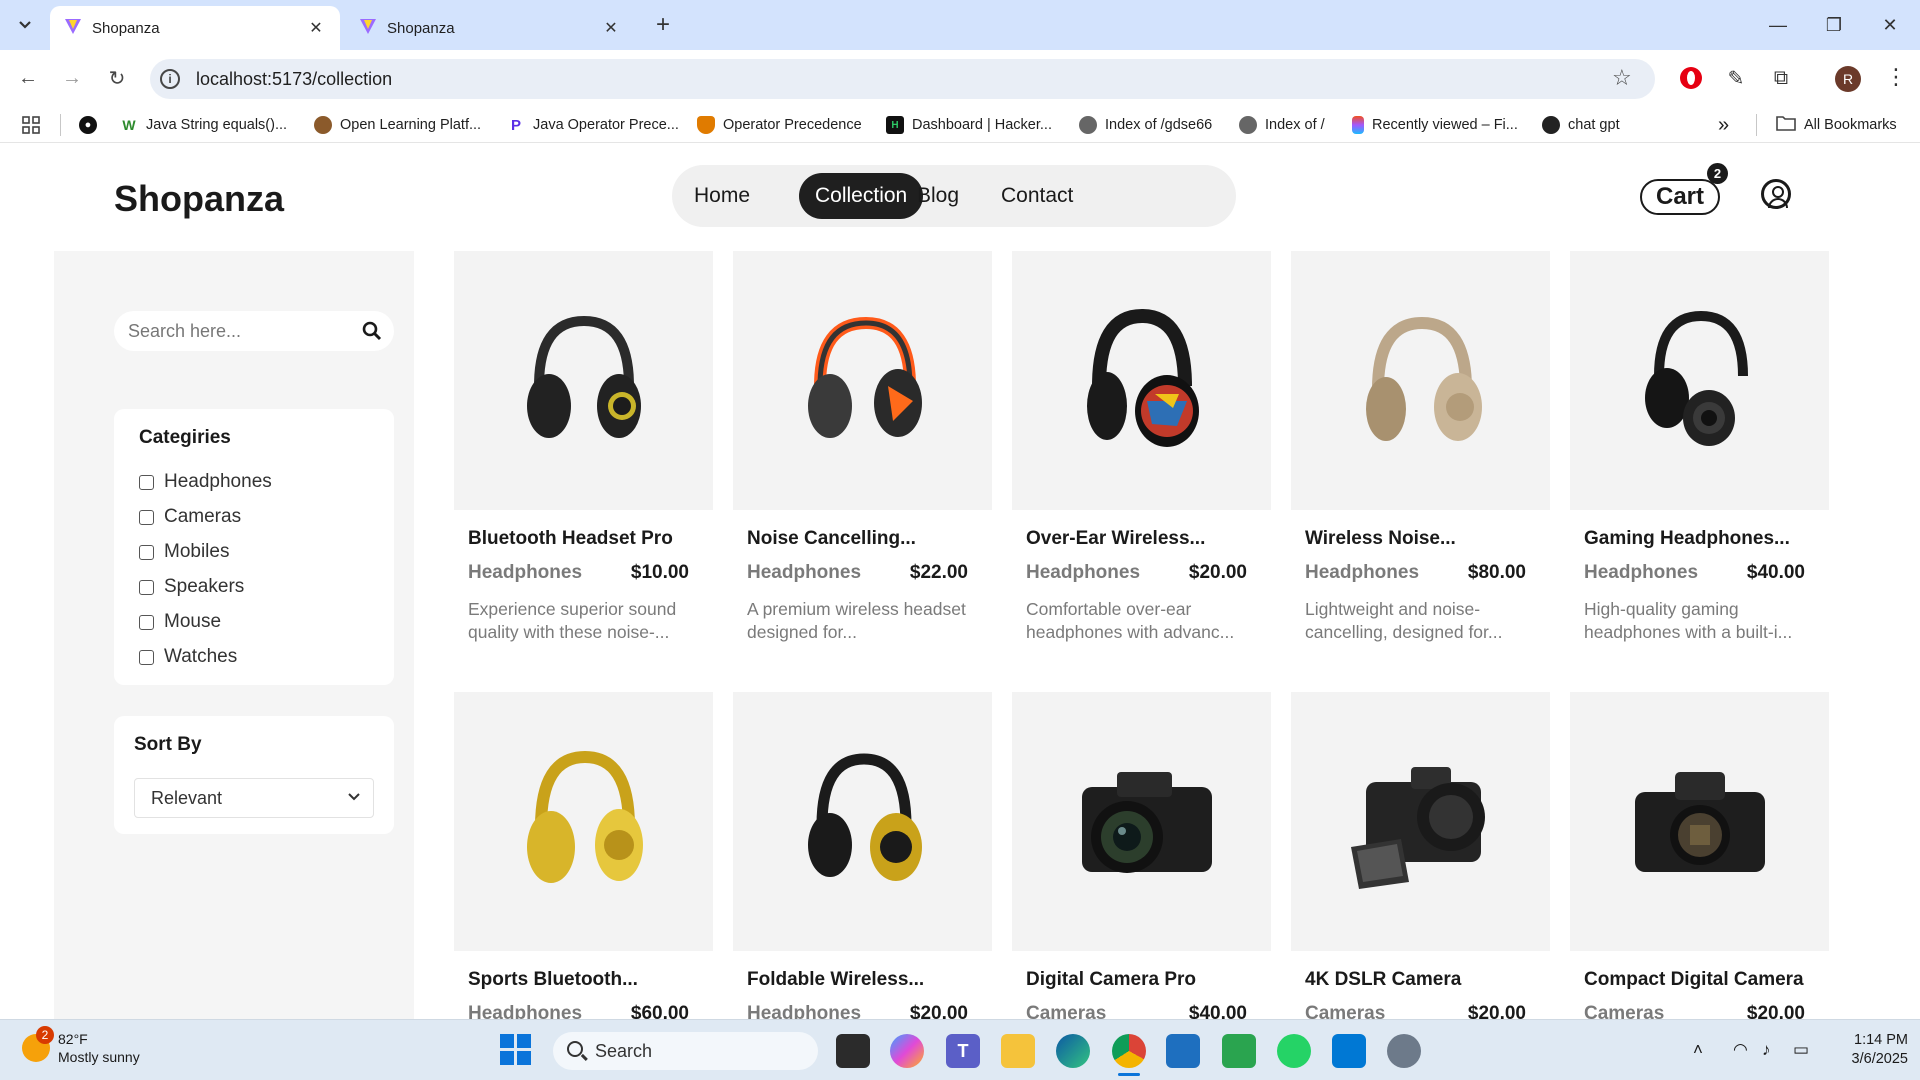 The width and height of the screenshot is (1920, 1080). What do you see at coordinates (1239, 1051) in the screenshot?
I see `store-app-icon` at bounding box center [1239, 1051].